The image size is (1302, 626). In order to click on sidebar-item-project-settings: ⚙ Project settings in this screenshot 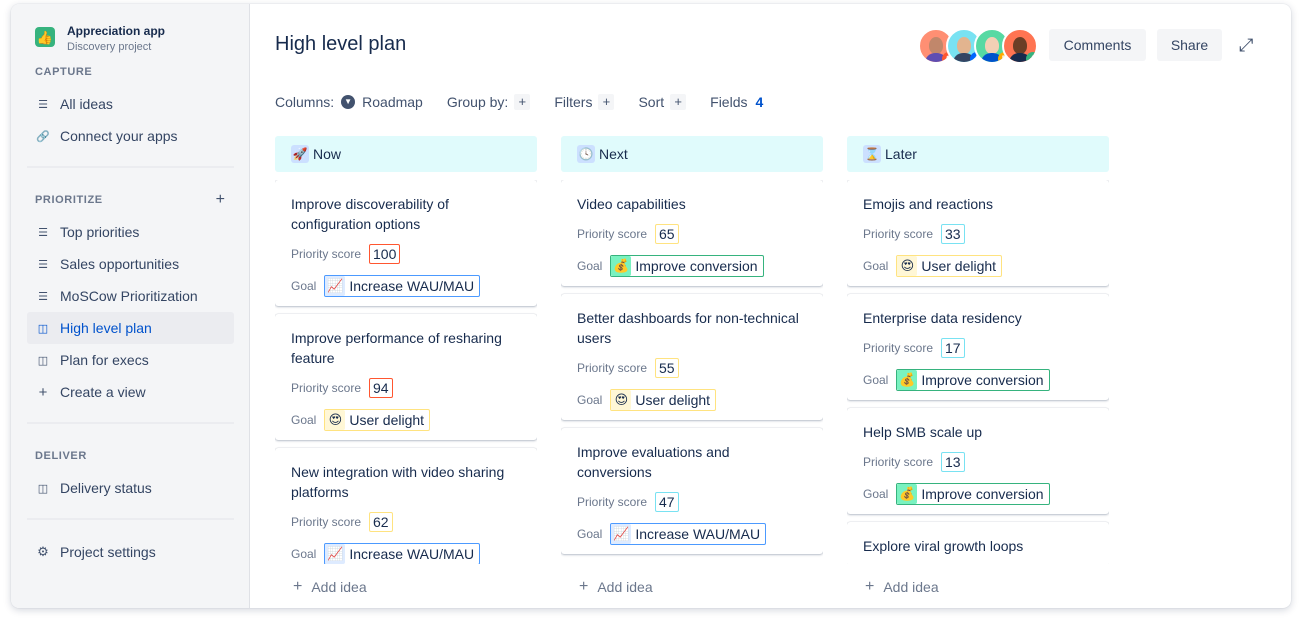, I will do `click(130, 552)`.